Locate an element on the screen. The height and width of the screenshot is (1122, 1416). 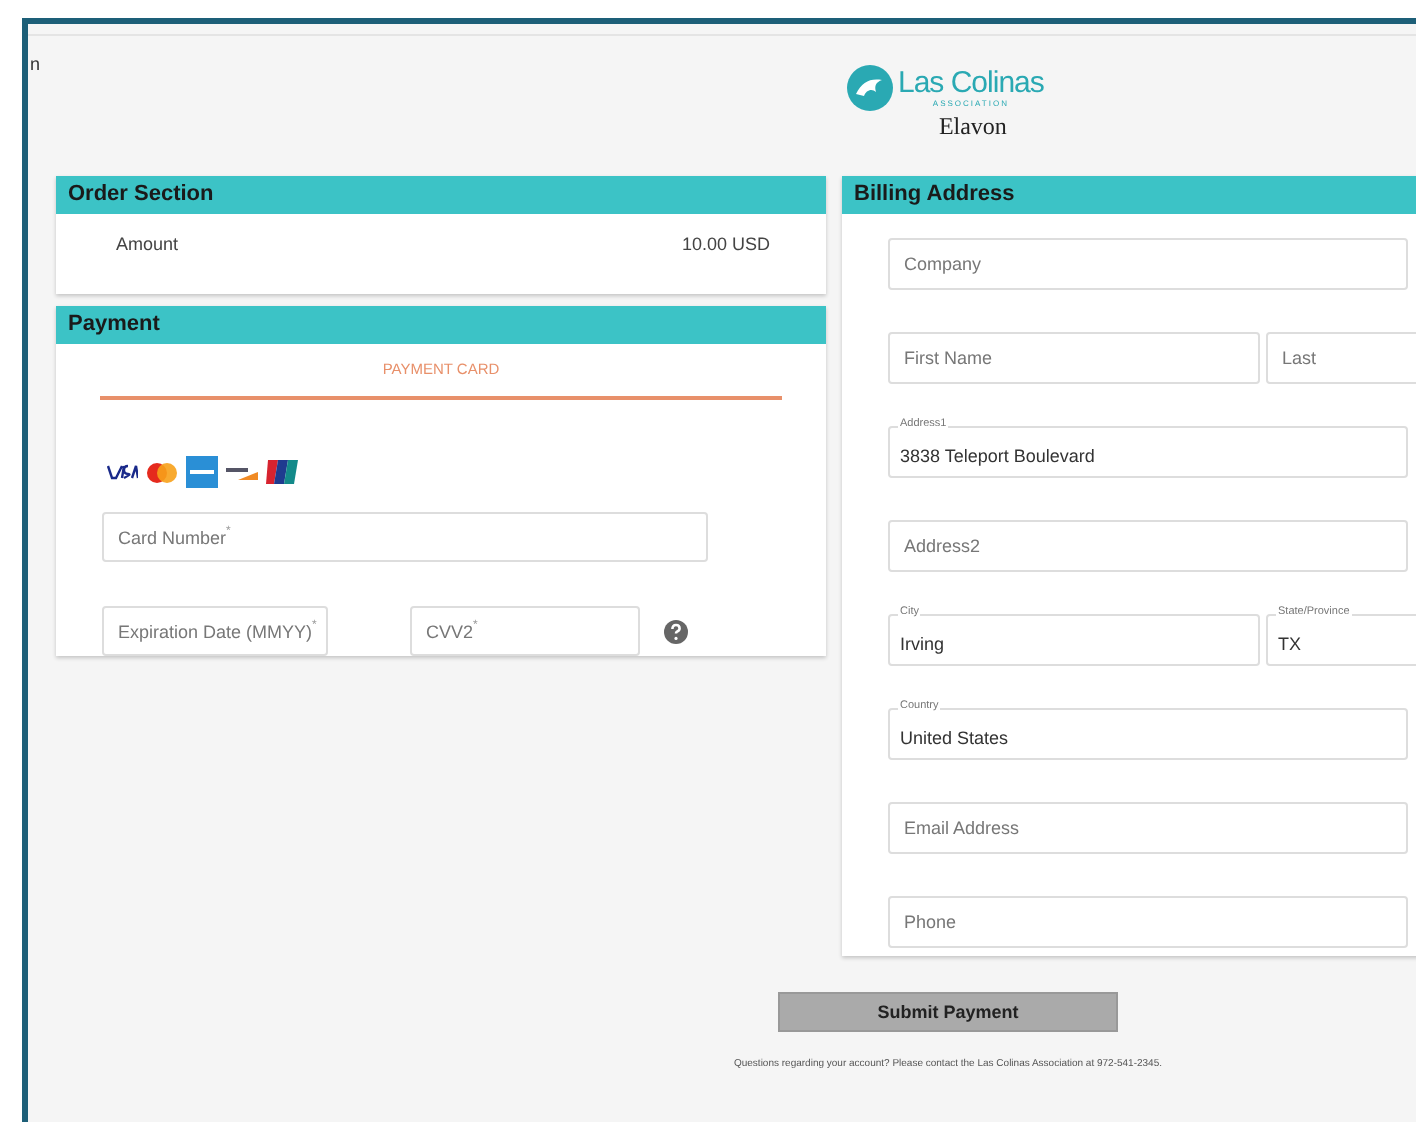
expiration-date-field: Expiration Date (MMYY)$^{*}$ is located at coordinates (215, 631).